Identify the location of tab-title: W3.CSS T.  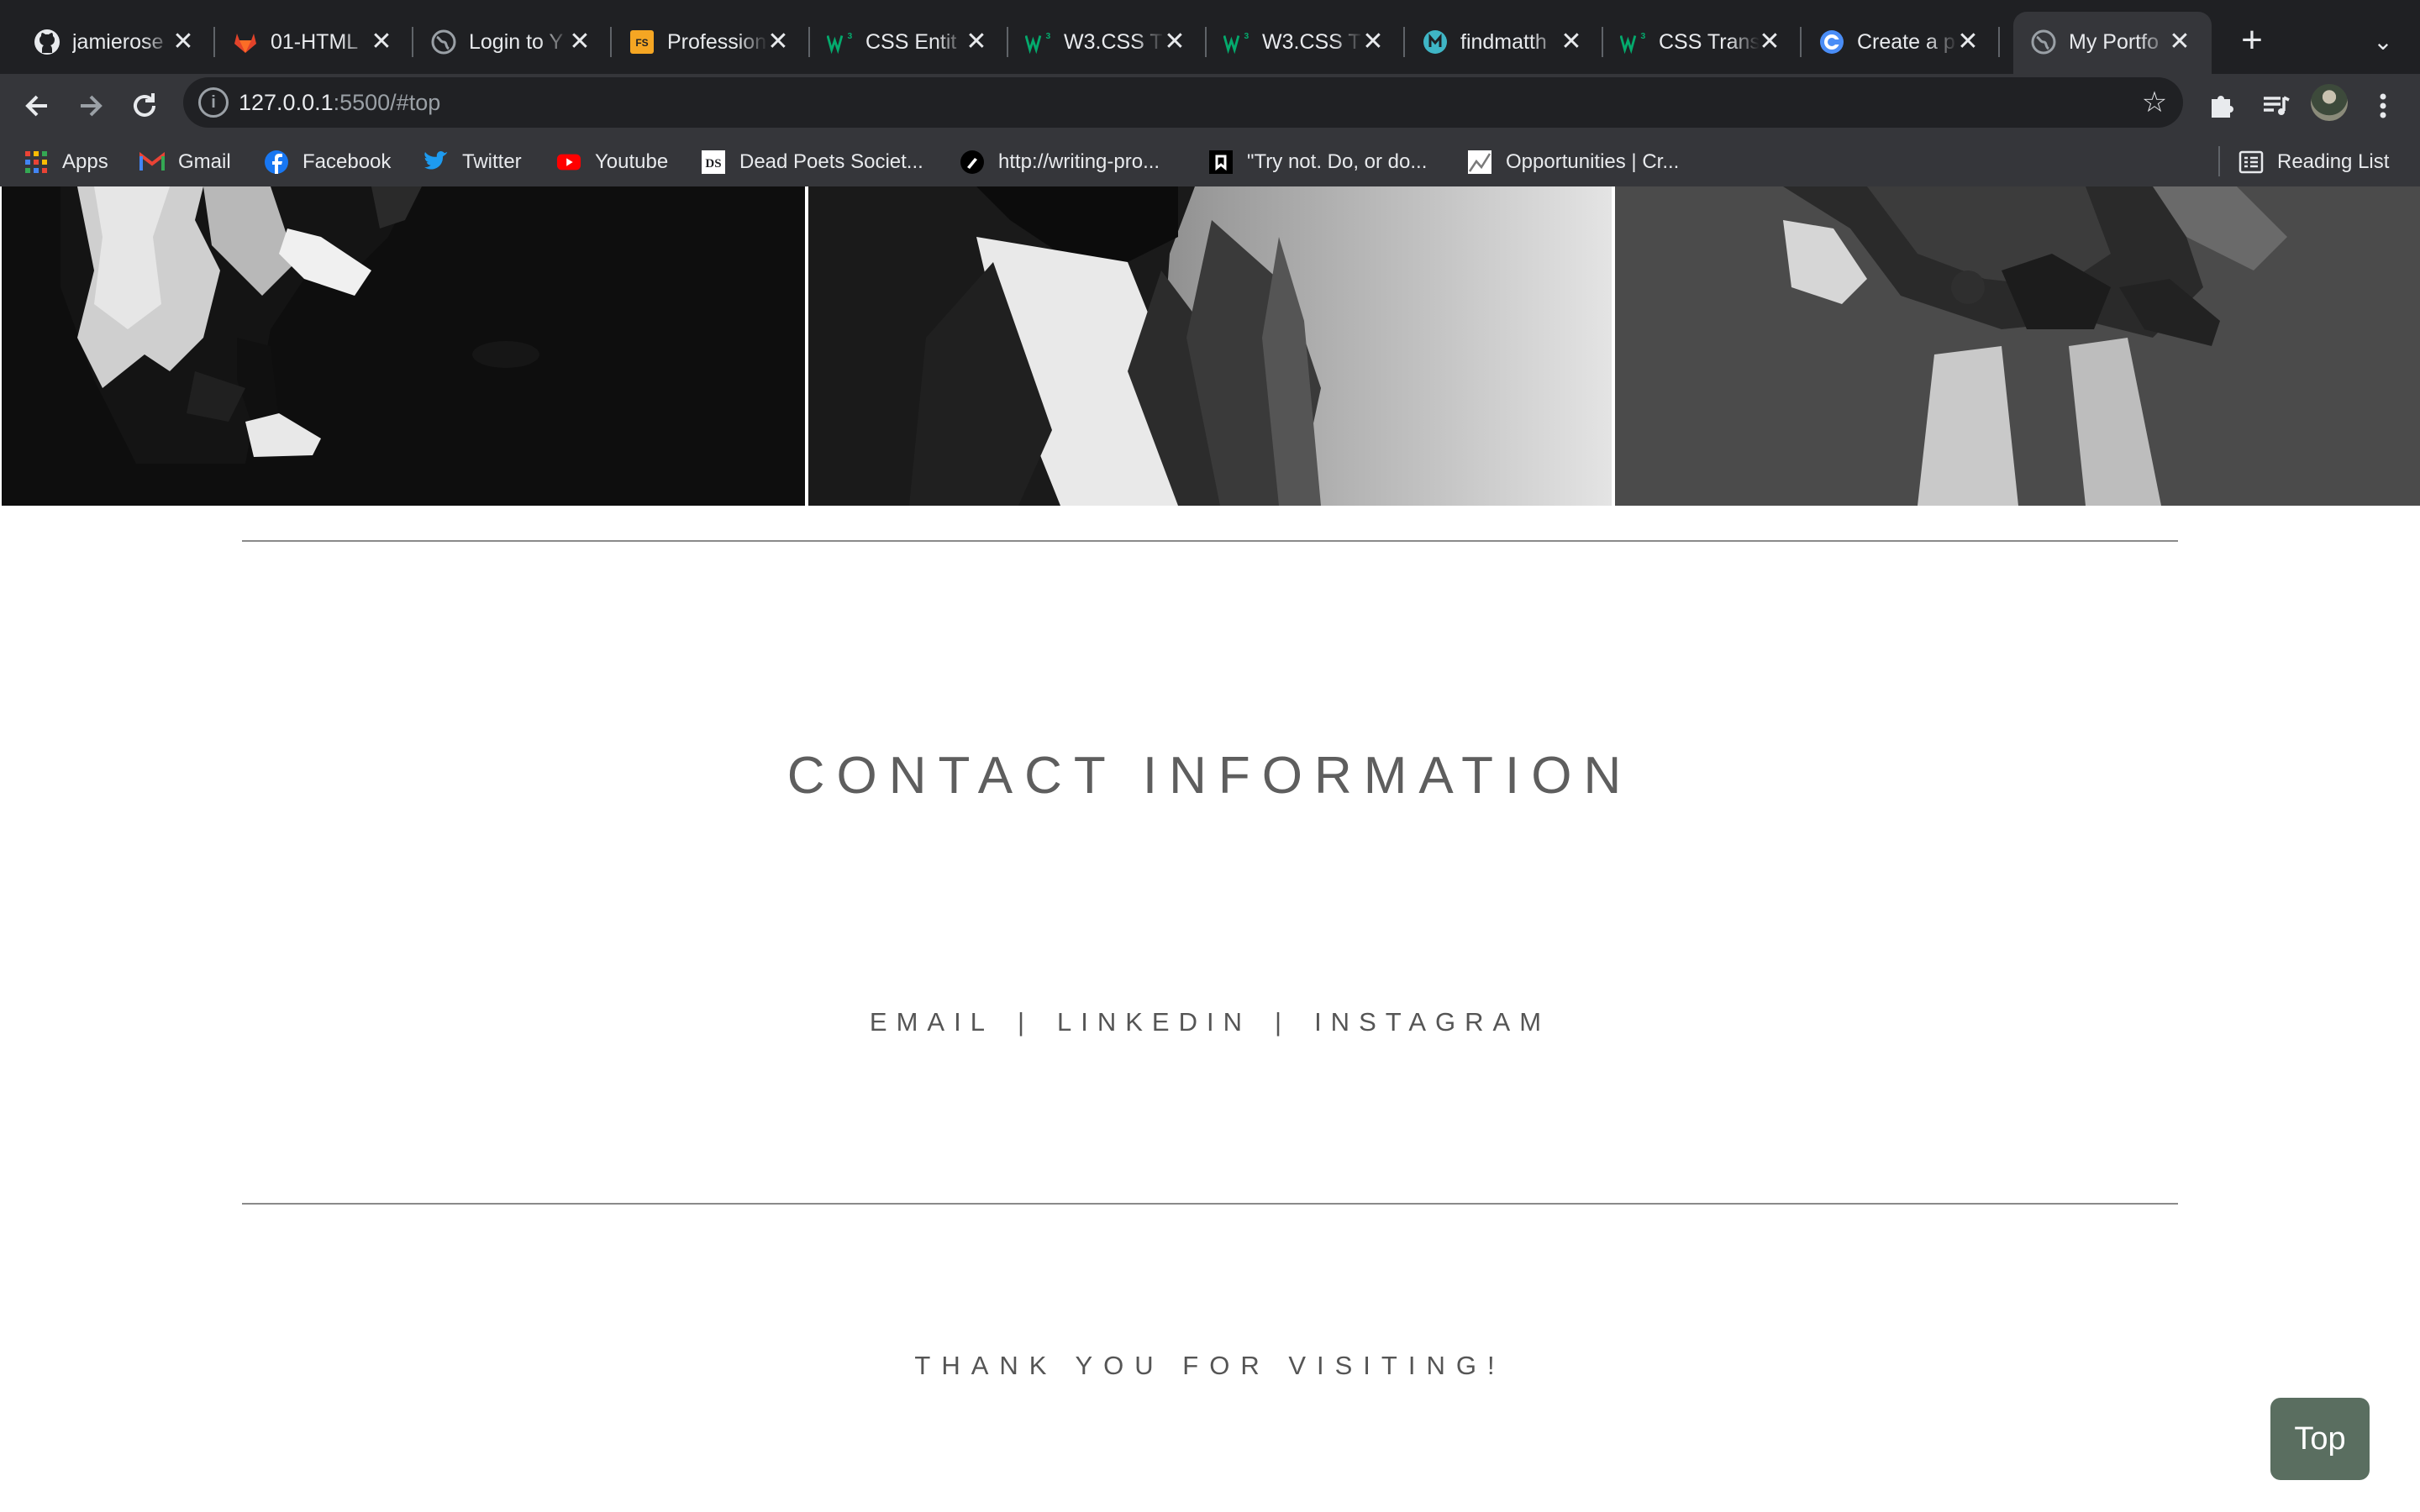
(1312, 42).